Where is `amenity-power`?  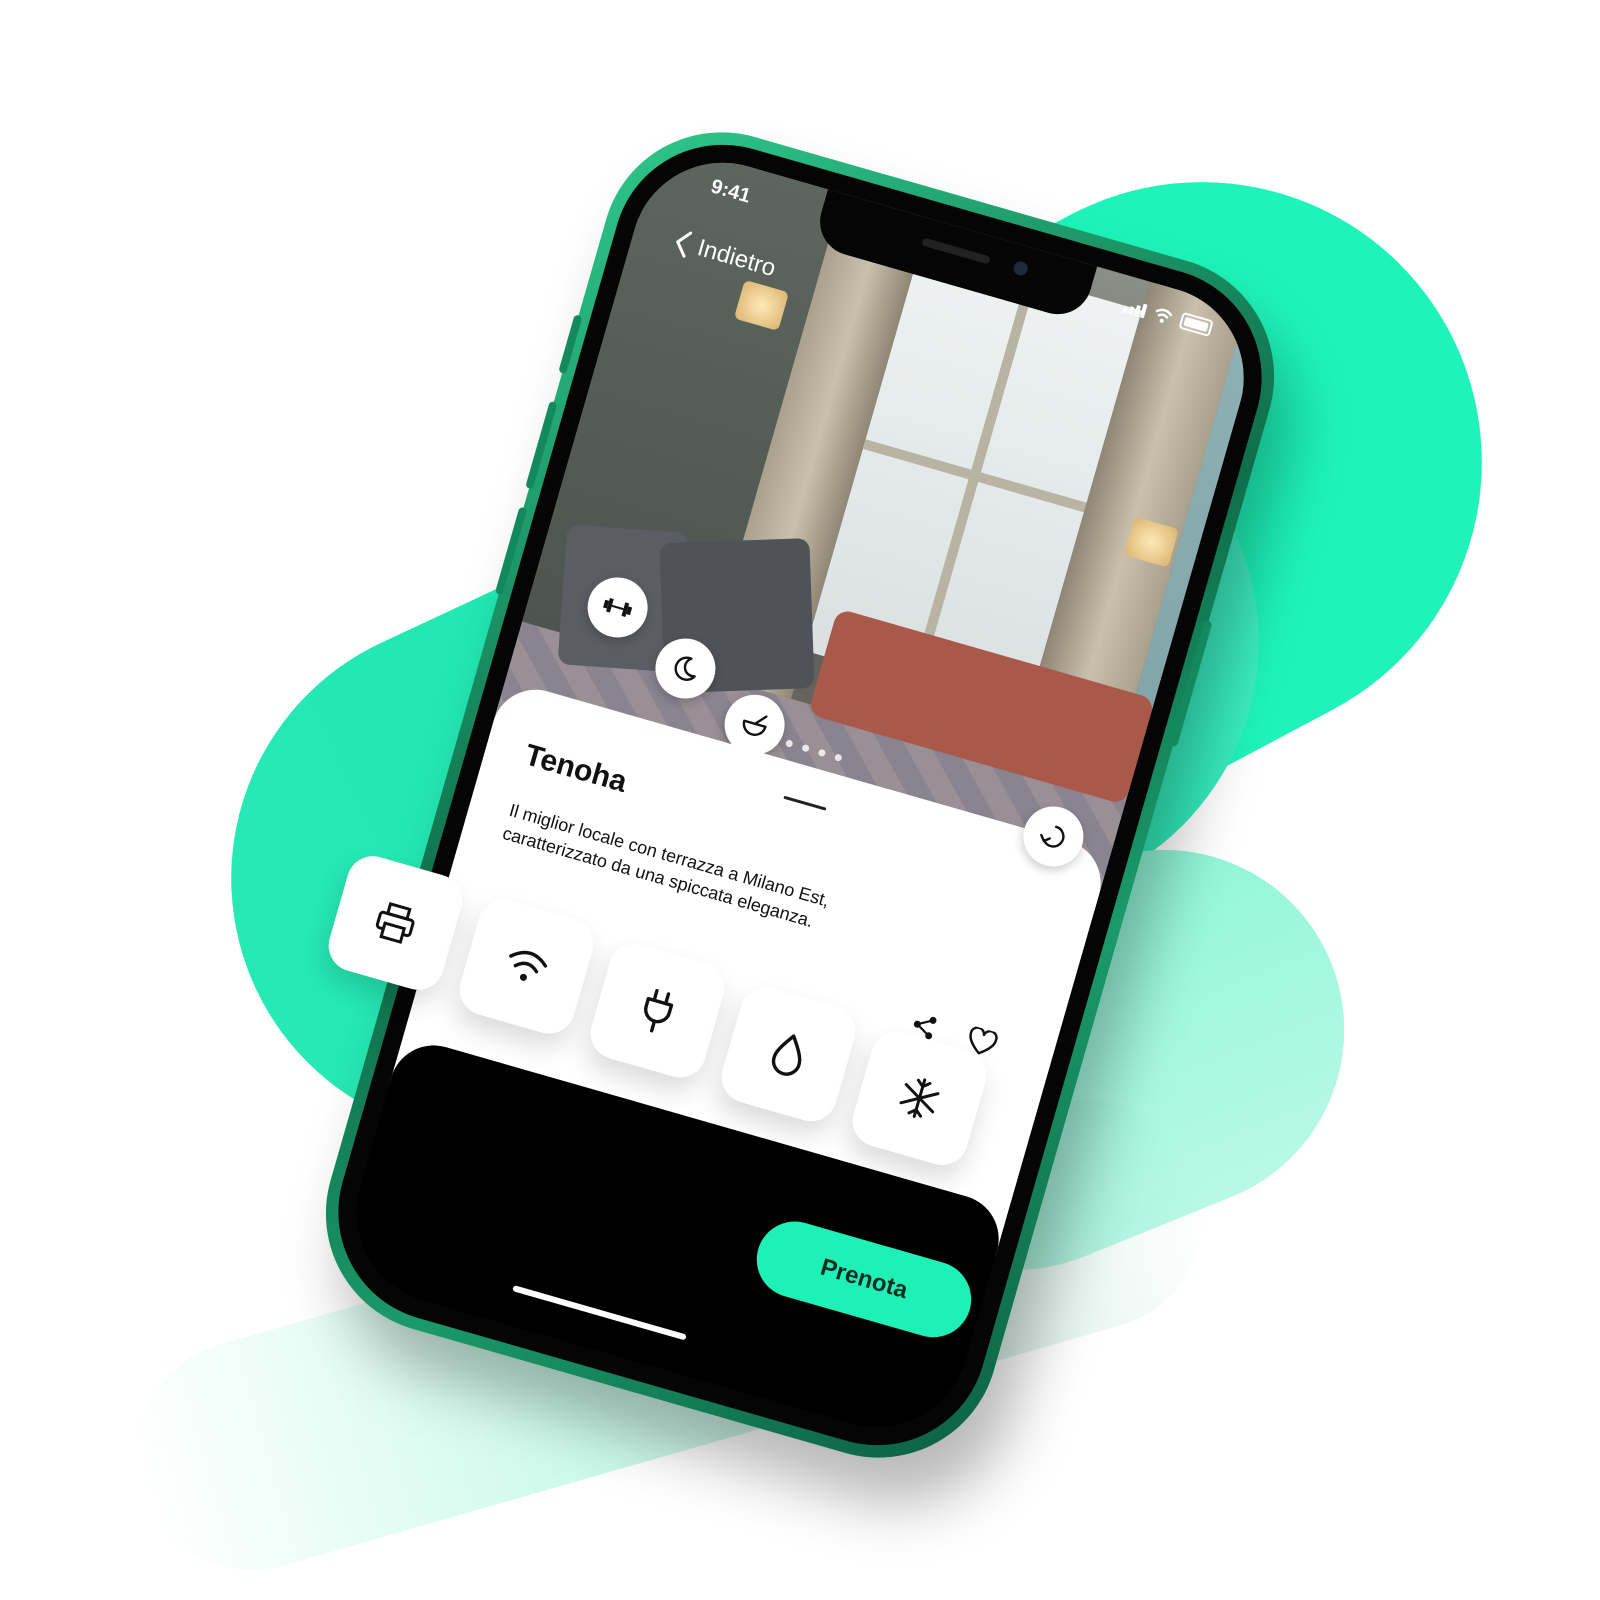
amenity-power is located at coordinates (657, 1010).